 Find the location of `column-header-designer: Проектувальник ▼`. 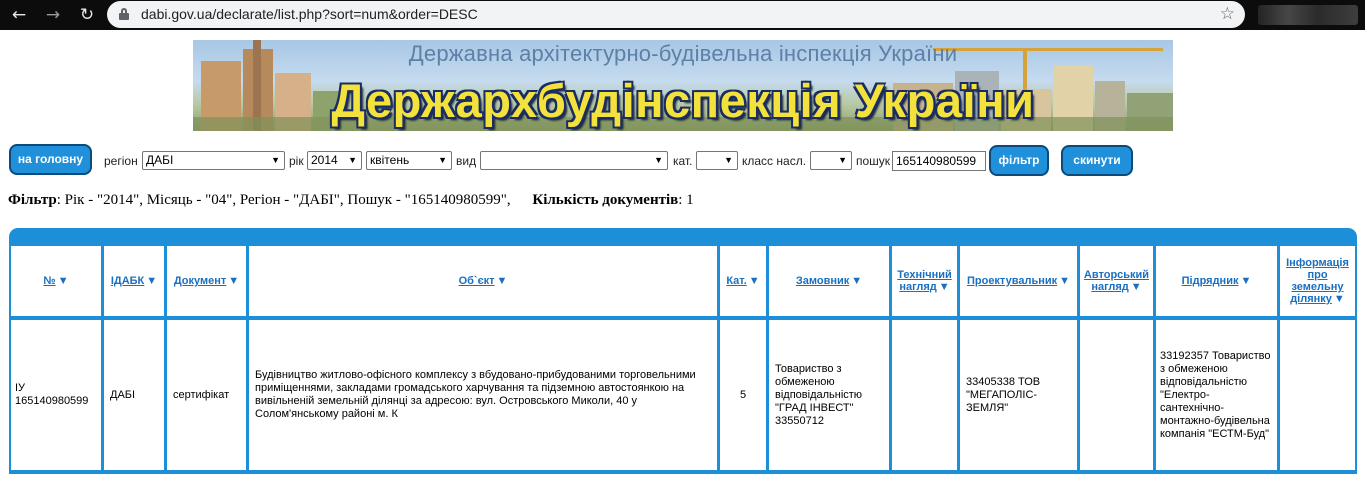

column-header-designer: Проектувальник ▼ is located at coordinates (1018, 281).